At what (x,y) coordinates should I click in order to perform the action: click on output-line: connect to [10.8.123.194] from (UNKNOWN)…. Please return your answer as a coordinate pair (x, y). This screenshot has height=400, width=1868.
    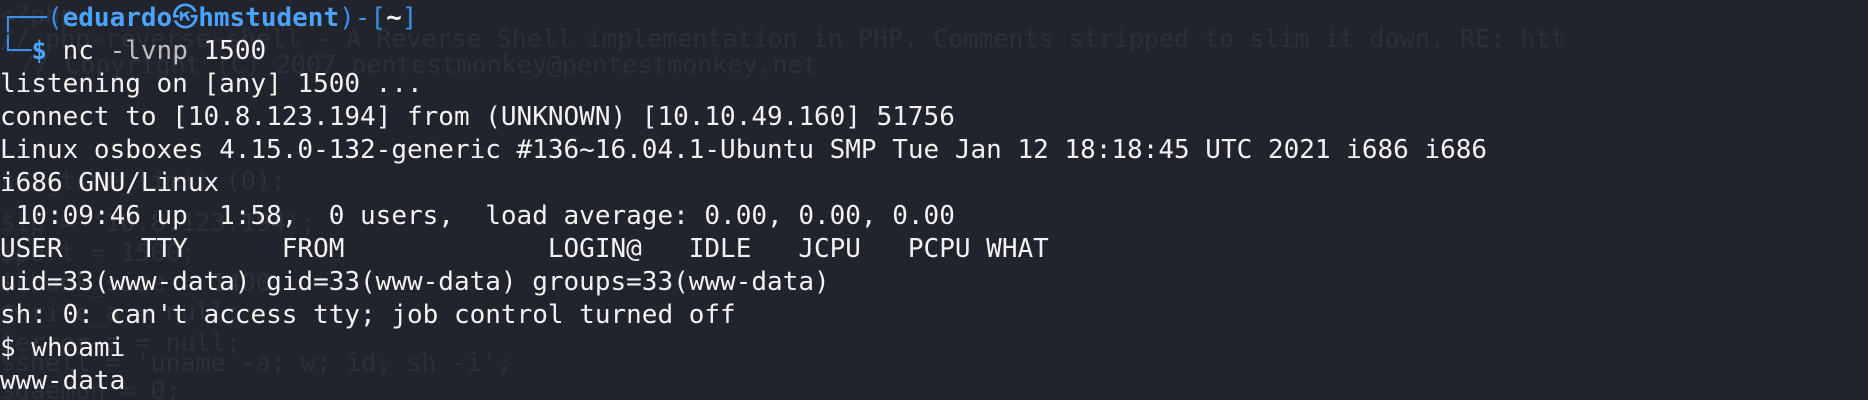
    Looking at the image, I should click on (477, 117).